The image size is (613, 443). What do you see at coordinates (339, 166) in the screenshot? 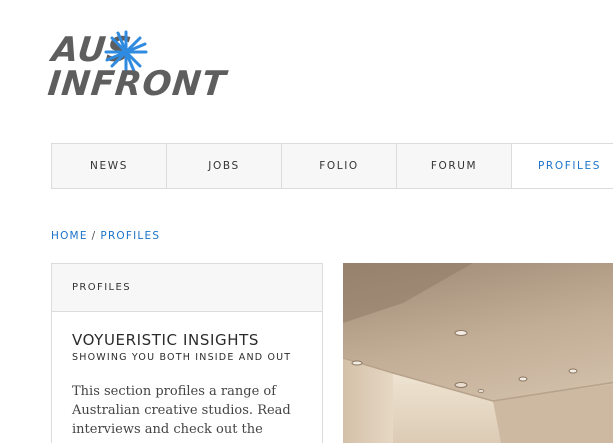
I see `nav-item-folio: FOLIO` at bounding box center [339, 166].